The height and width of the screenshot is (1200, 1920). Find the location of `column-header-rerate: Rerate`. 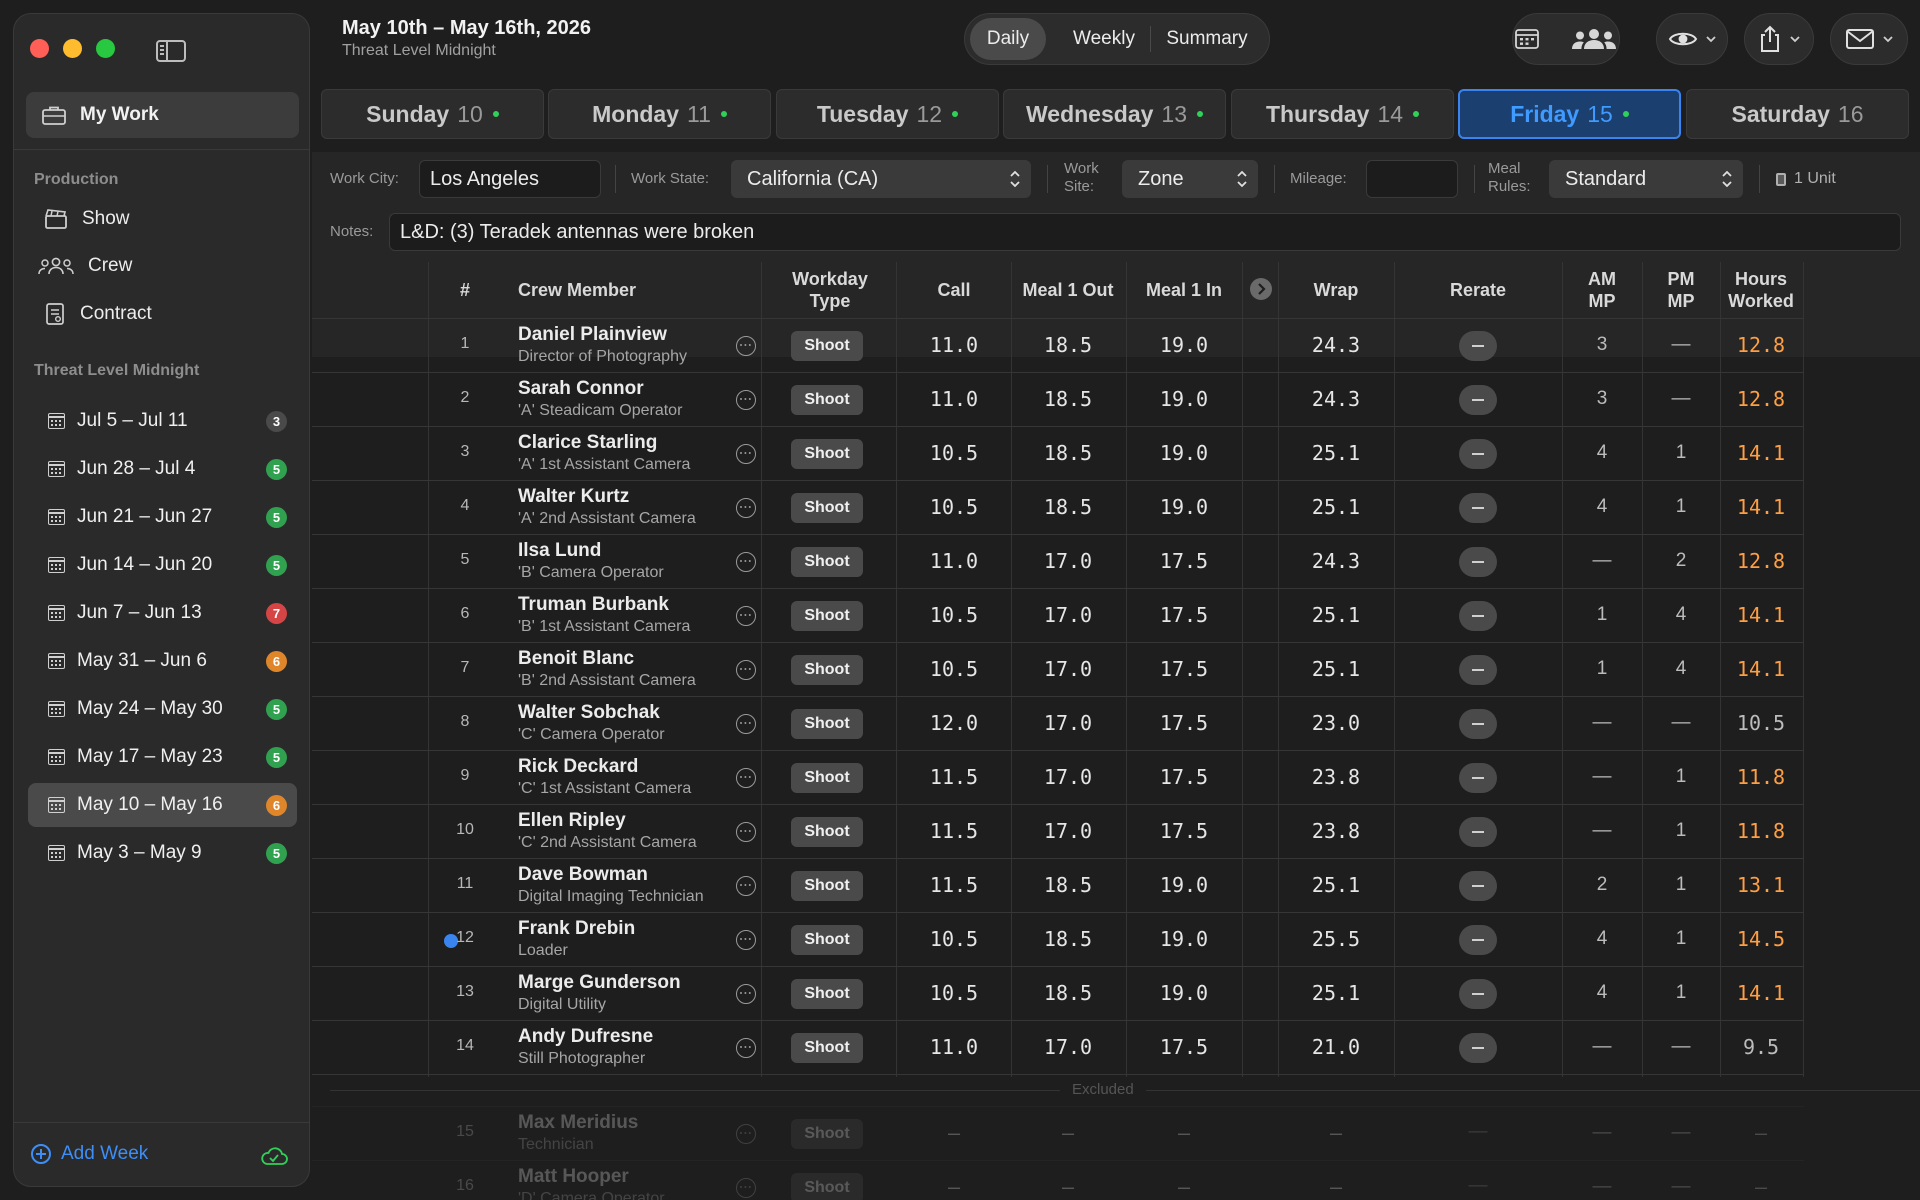

column-header-rerate: Rerate is located at coordinates (1478, 290).